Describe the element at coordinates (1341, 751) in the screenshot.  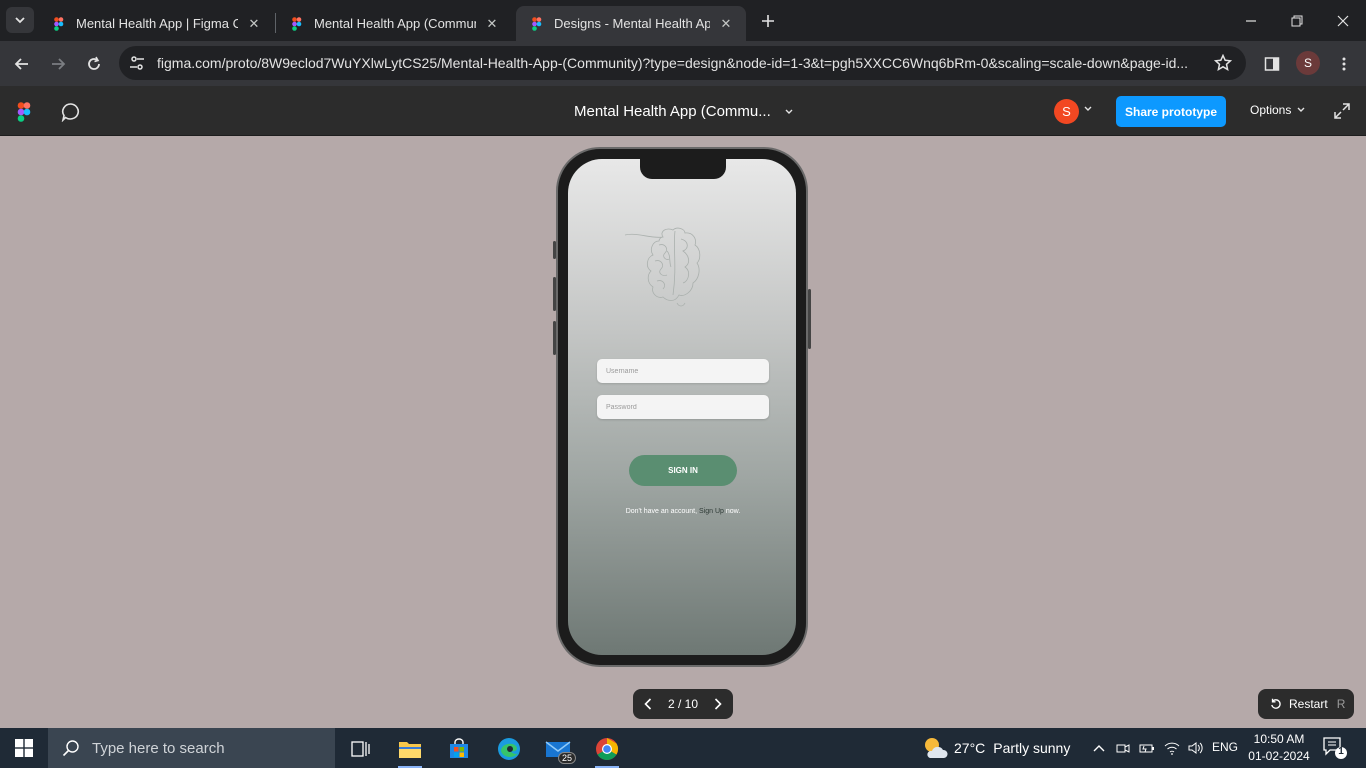
I see `notification-count: 1` at that location.